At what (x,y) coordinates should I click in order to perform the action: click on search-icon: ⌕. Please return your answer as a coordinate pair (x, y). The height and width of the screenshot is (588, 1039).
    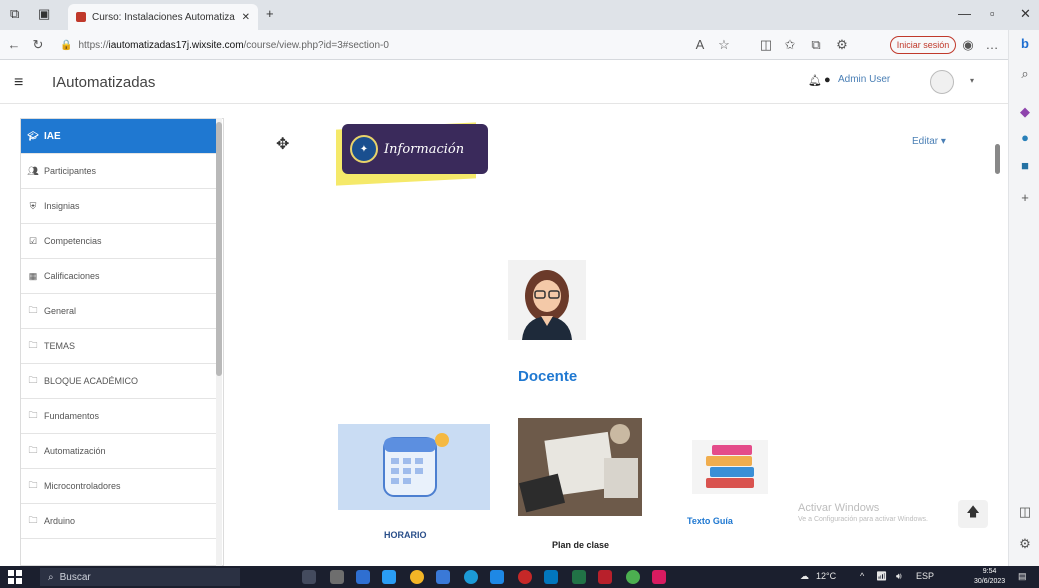
    Looking at the image, I should click on (1025, 74).